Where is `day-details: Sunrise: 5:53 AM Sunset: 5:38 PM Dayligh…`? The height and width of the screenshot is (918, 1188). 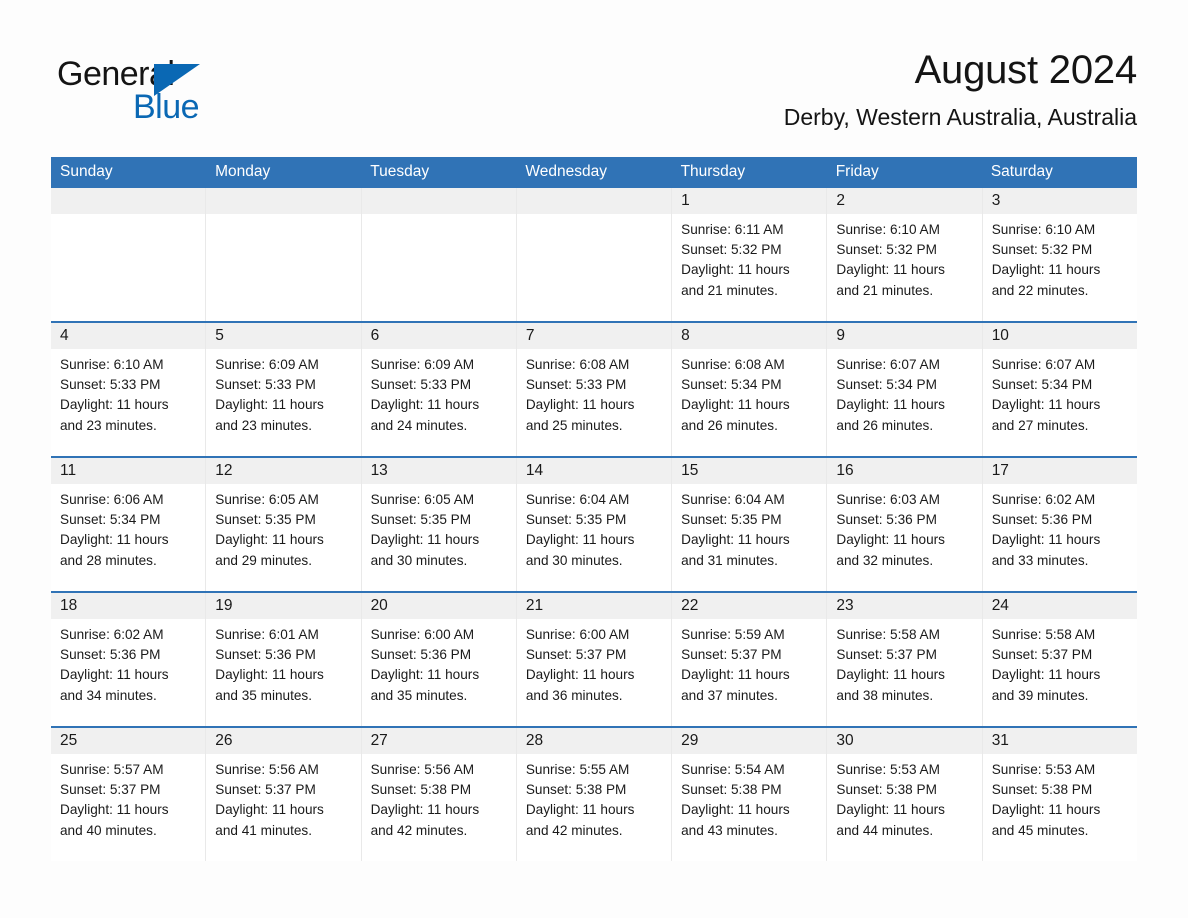
day-details: Sunrise: 5:53 AM Sunset: 5:38 PM Dayligh… is located at coordinates (1060, 797).